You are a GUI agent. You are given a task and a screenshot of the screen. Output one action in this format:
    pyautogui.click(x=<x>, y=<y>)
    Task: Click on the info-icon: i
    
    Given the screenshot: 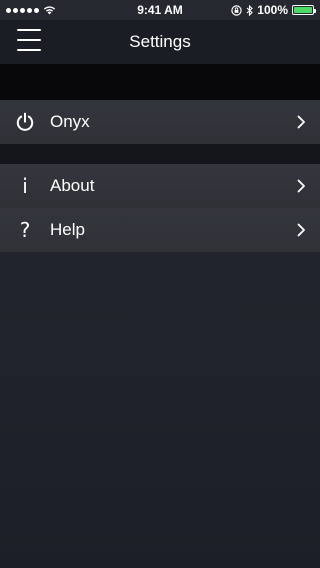 What is the action you would take?
    pyautogui.click(x=25, y=186)
    